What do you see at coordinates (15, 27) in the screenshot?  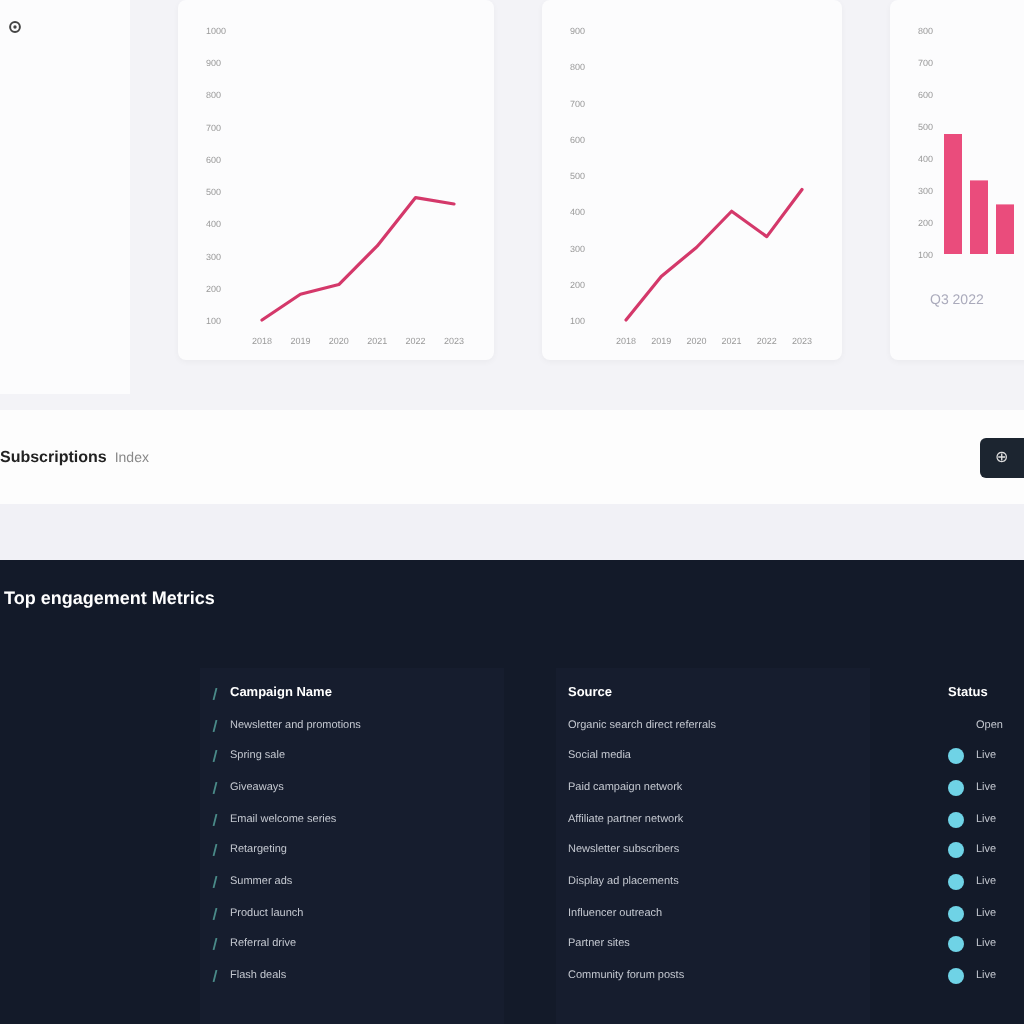 I see `settings-icon` at bounding box center [15, 27].